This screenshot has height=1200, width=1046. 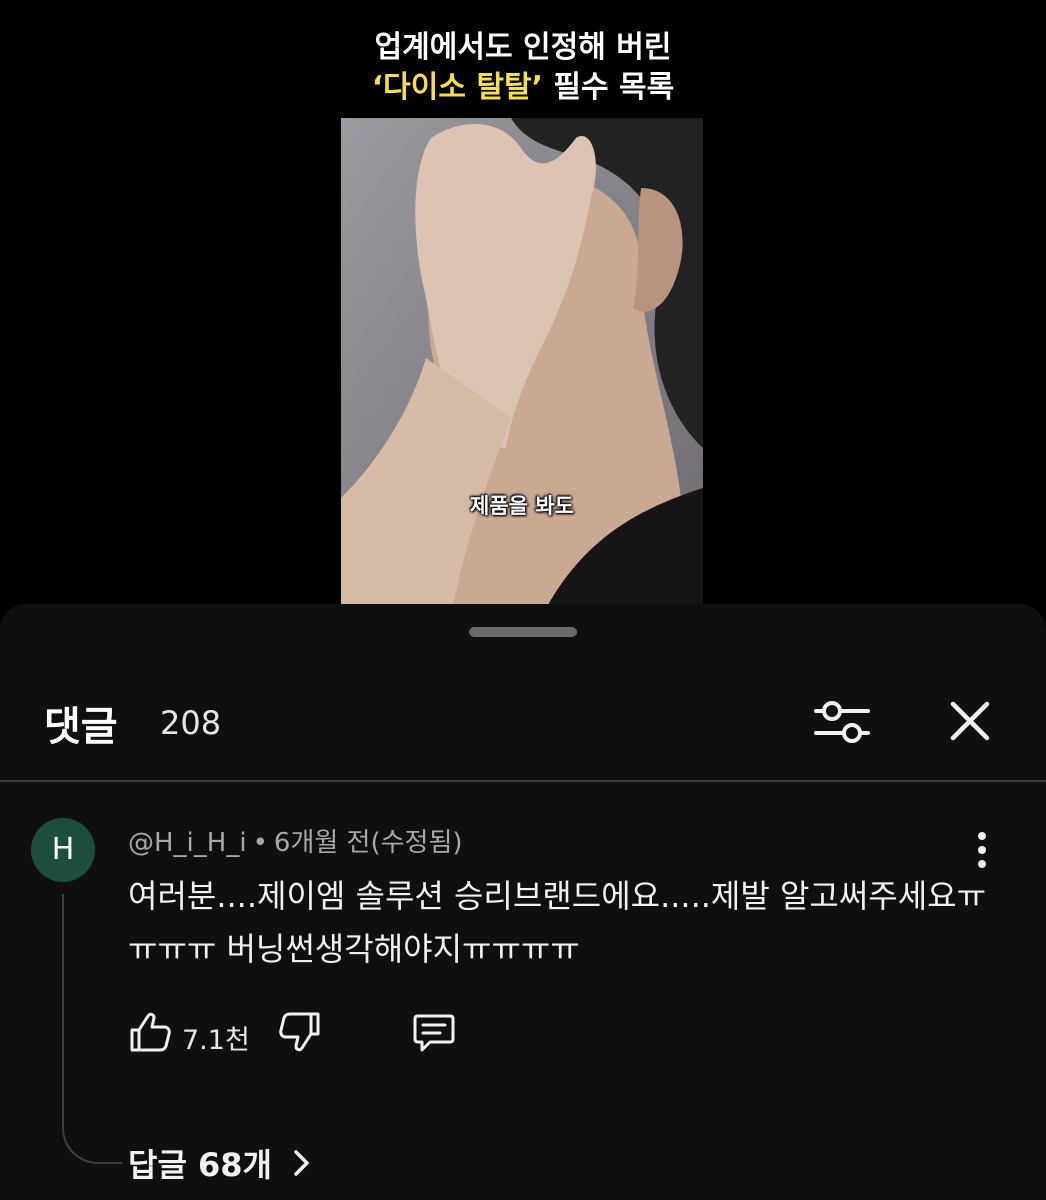 I want to click on video-title-overlay: 업계에서도 인정해 버린 ‘다이소 탈탈’ 필수 목록, so click(x=523, y=68).